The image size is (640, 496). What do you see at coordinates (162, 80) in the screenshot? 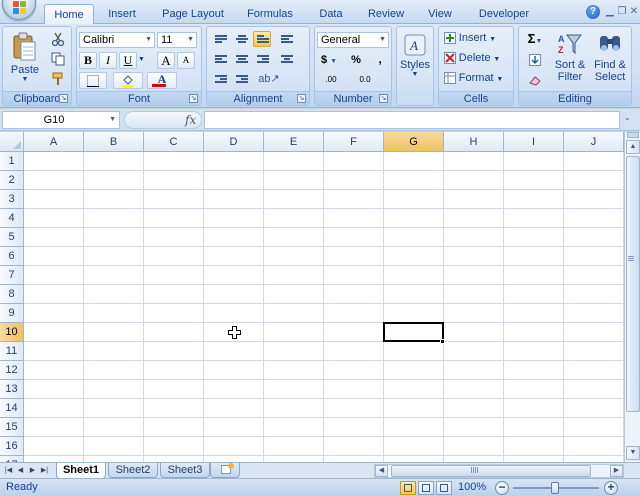
I see `font-color-button: A` at bounding box center [162, 80].